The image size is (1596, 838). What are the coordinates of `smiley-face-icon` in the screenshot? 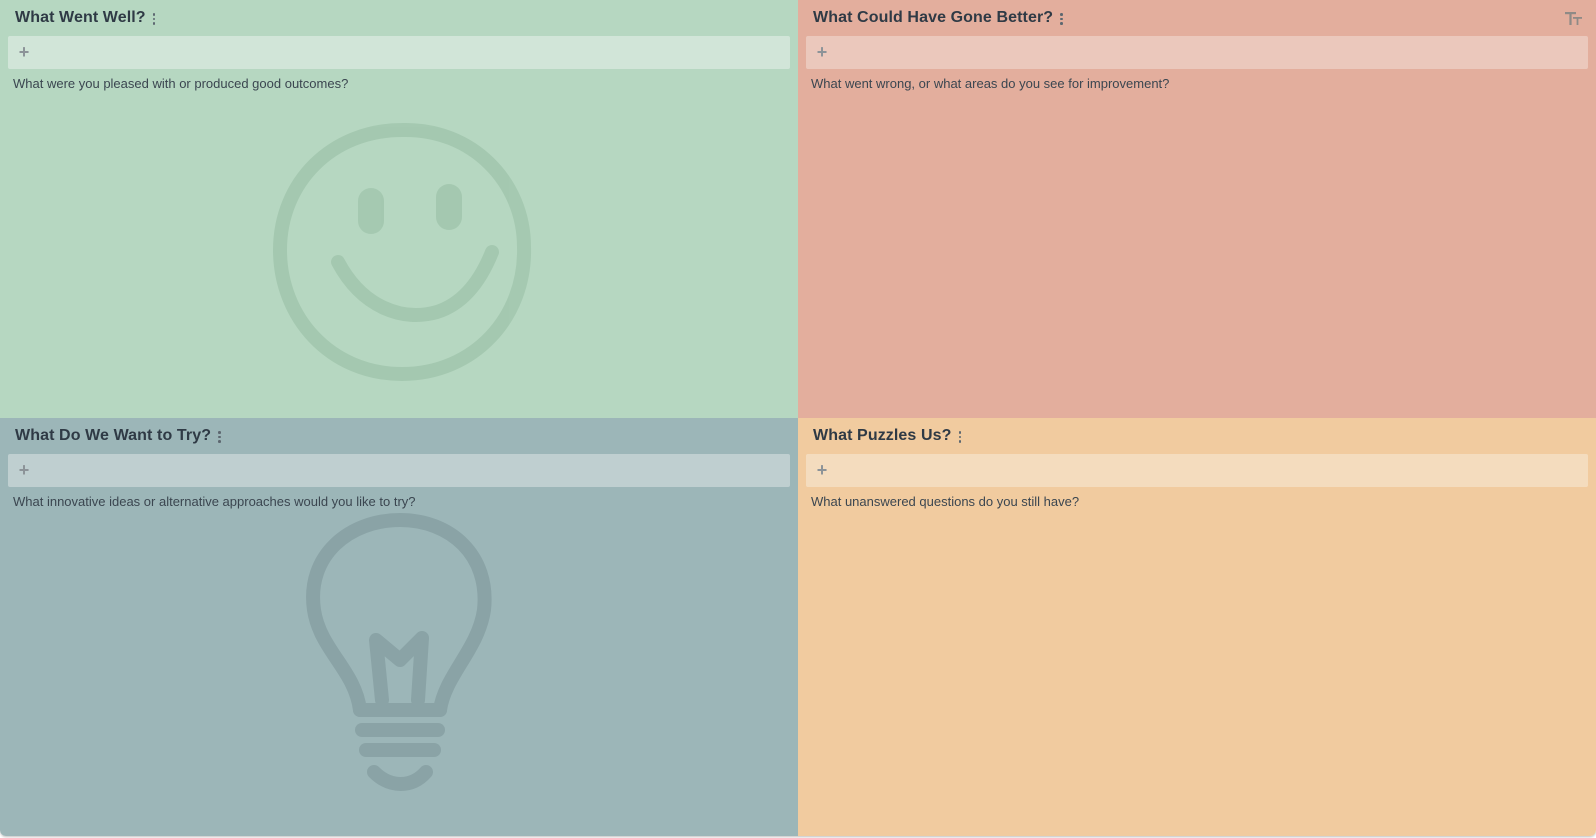 It's located at (402, 251).